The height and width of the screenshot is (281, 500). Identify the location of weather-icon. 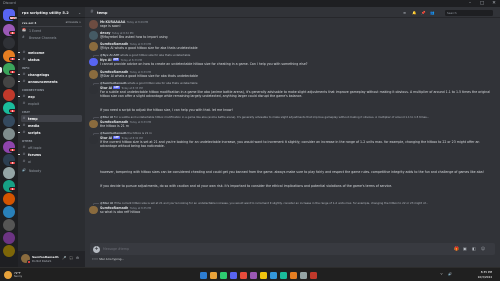
(8, 275).